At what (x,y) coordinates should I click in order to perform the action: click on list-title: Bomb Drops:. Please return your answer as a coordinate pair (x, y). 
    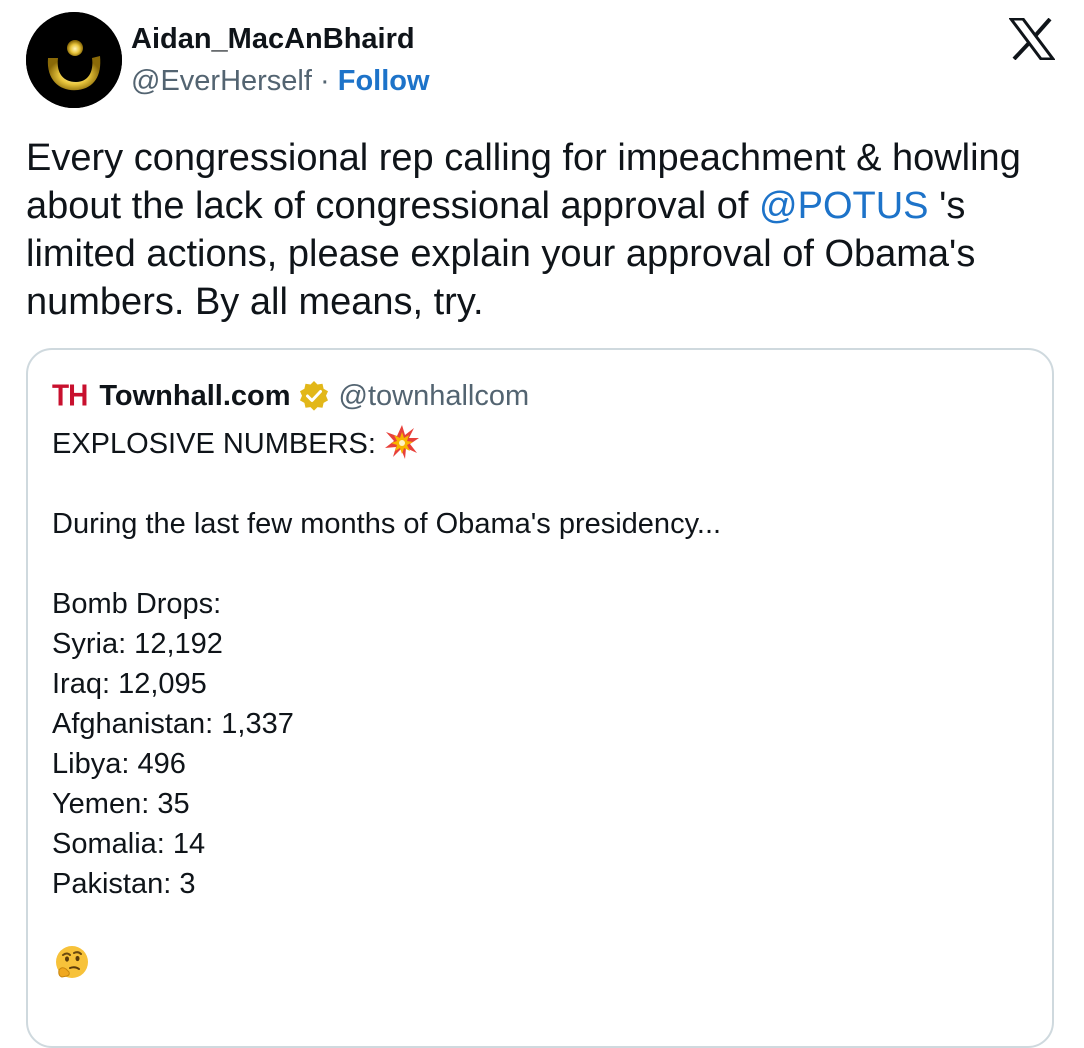
    Looking at the image, I should click on (137, 604).